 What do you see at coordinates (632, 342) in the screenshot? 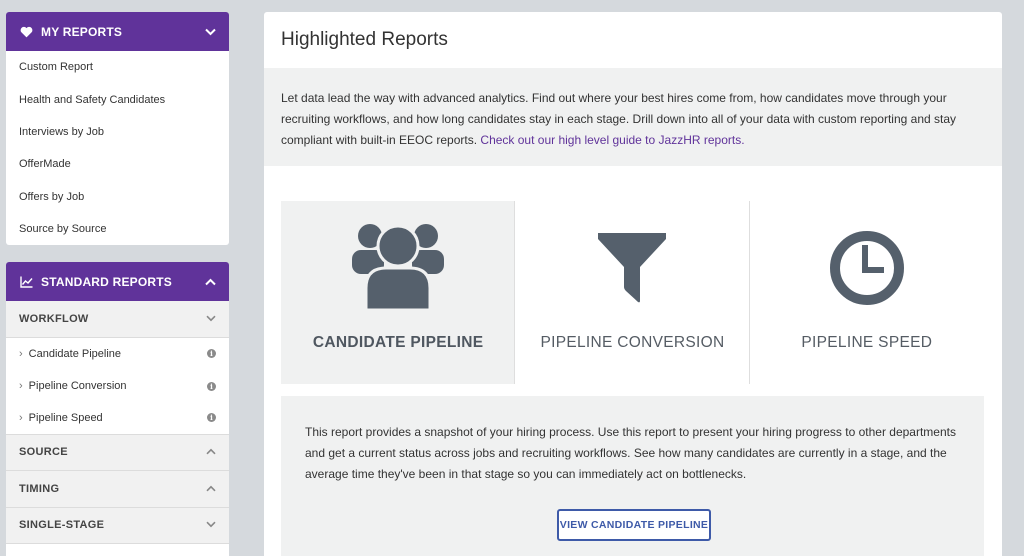
I see `tile-label: PIPELINE CONVERSION` at bounding box center [632, 342].